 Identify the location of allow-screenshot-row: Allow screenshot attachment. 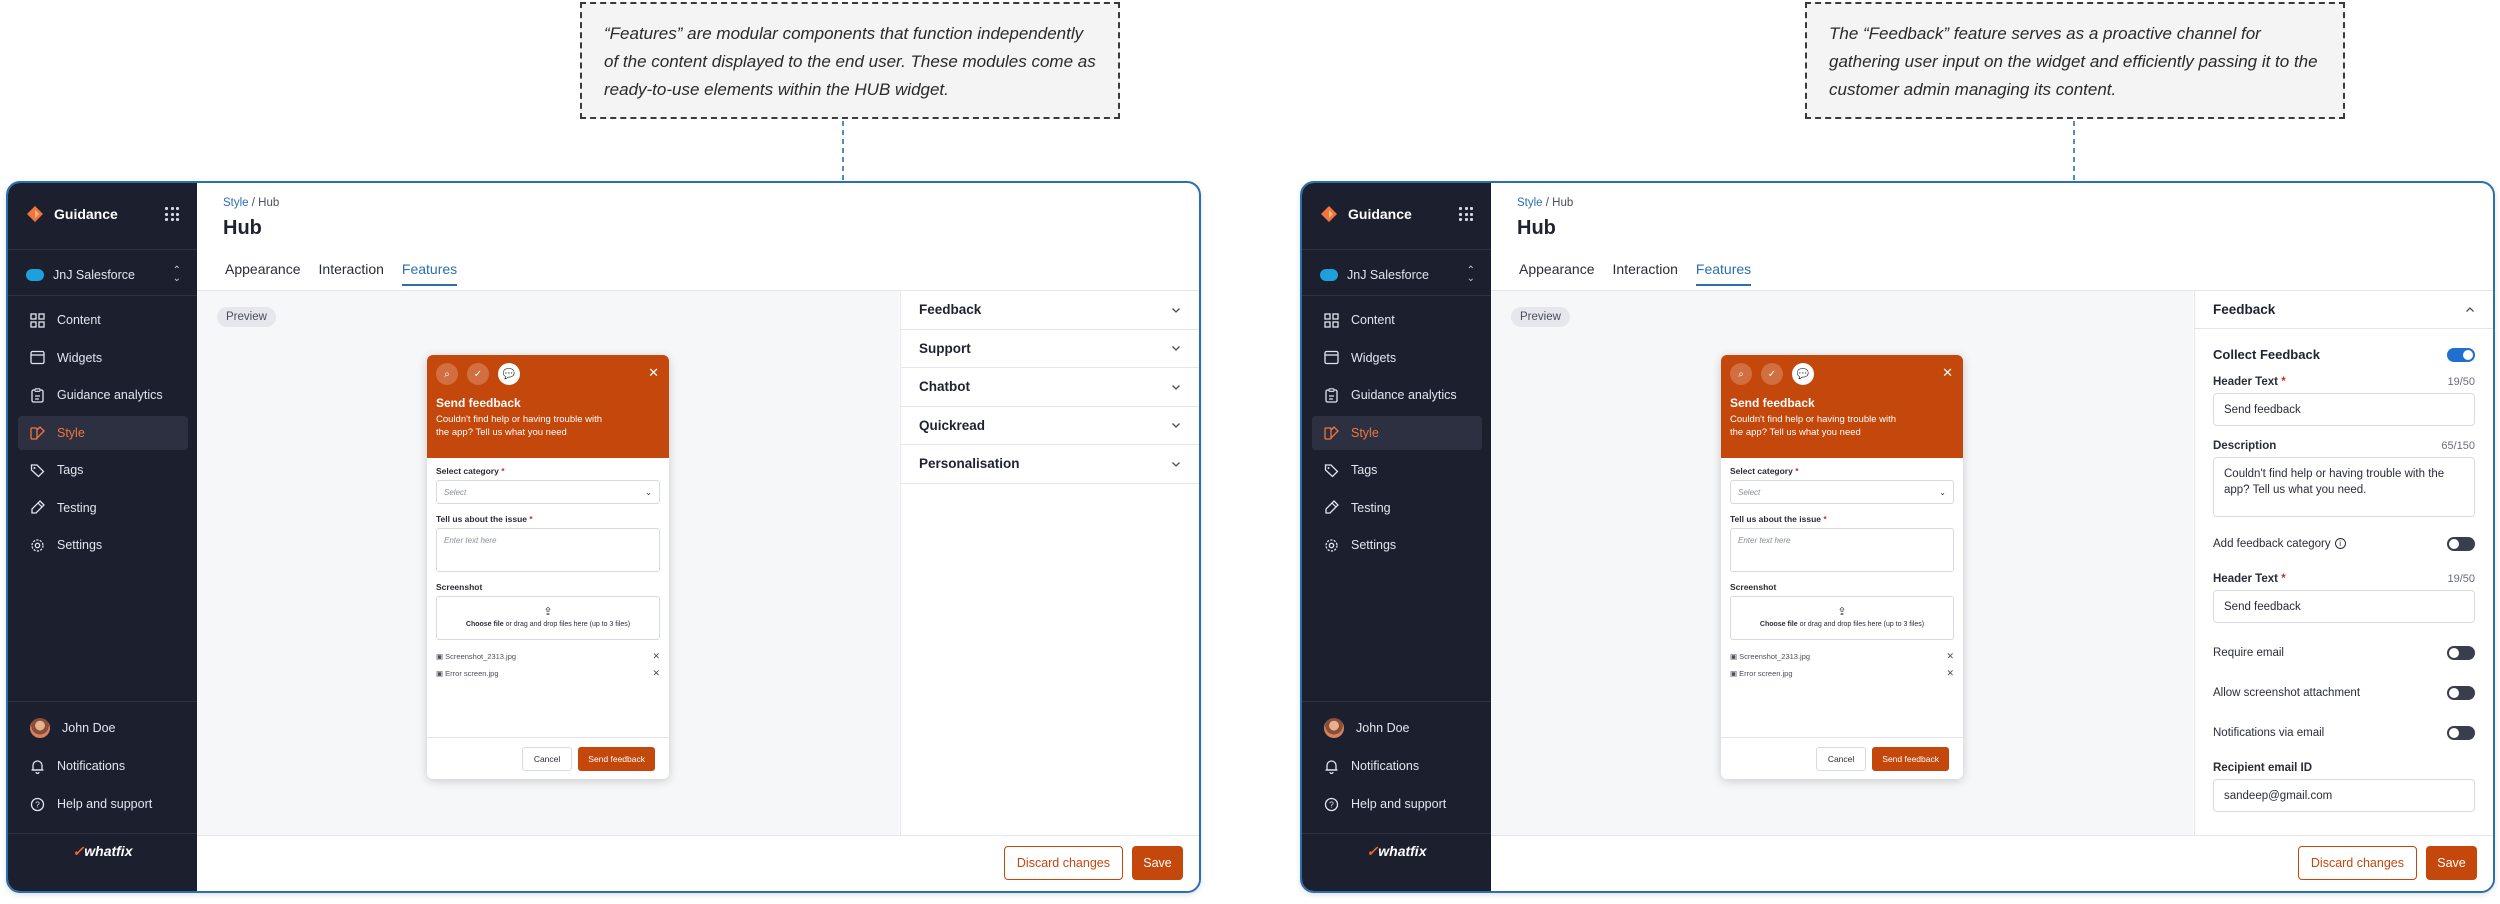
(2344, 693).